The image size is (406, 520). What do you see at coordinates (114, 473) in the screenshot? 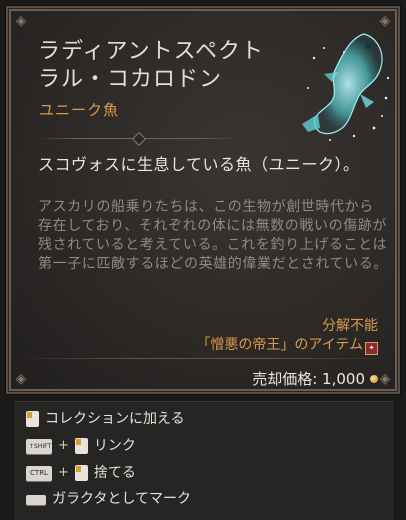
I see `hint-label: 捨てる` at bounding box center [114, 473].